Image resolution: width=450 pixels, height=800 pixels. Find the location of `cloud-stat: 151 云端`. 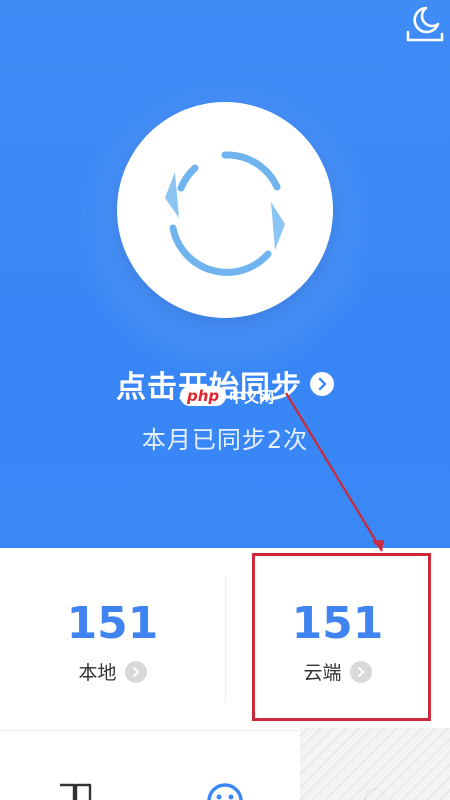

cloud-stat: 151 云端 is located at coordinates (337, 639).